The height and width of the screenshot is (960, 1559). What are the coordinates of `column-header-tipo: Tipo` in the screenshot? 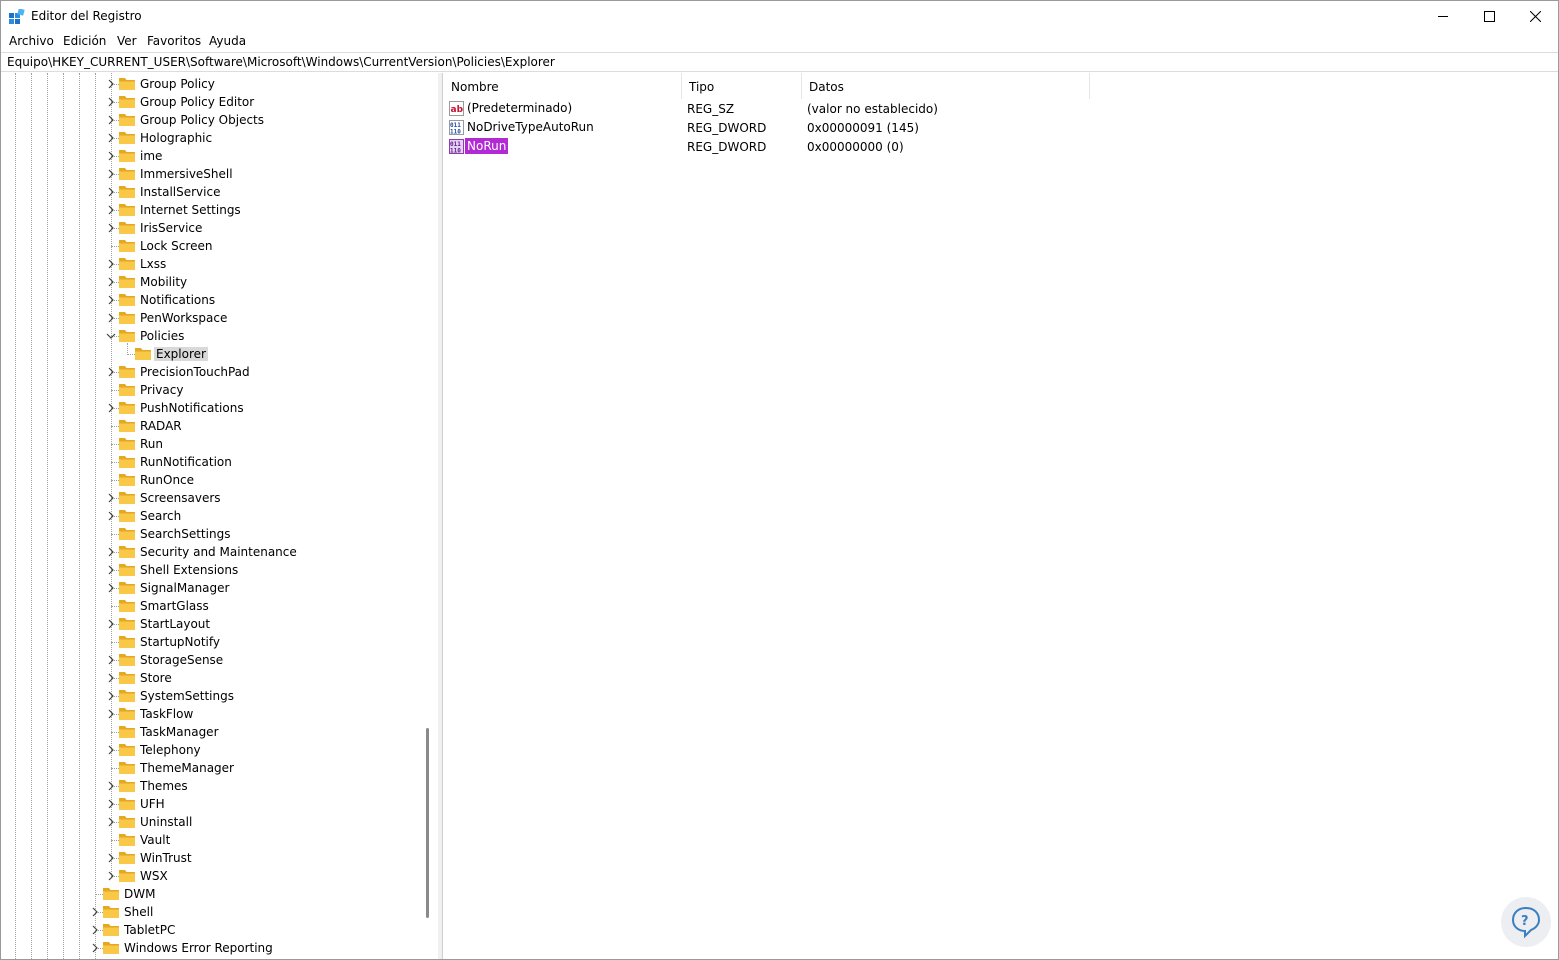 It's located at (741, 86).